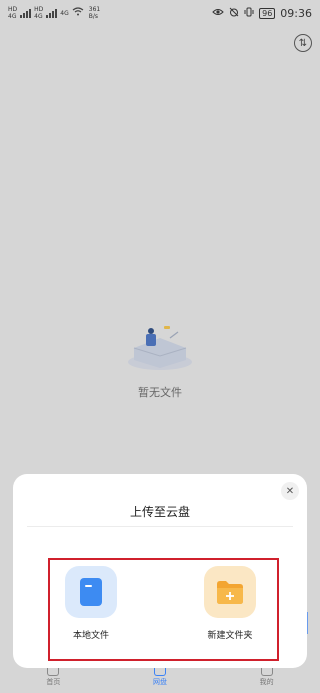 The height and width of the screenshot is (693, 320). I want to click on sim2-4g: 4G, so click(38, 16).